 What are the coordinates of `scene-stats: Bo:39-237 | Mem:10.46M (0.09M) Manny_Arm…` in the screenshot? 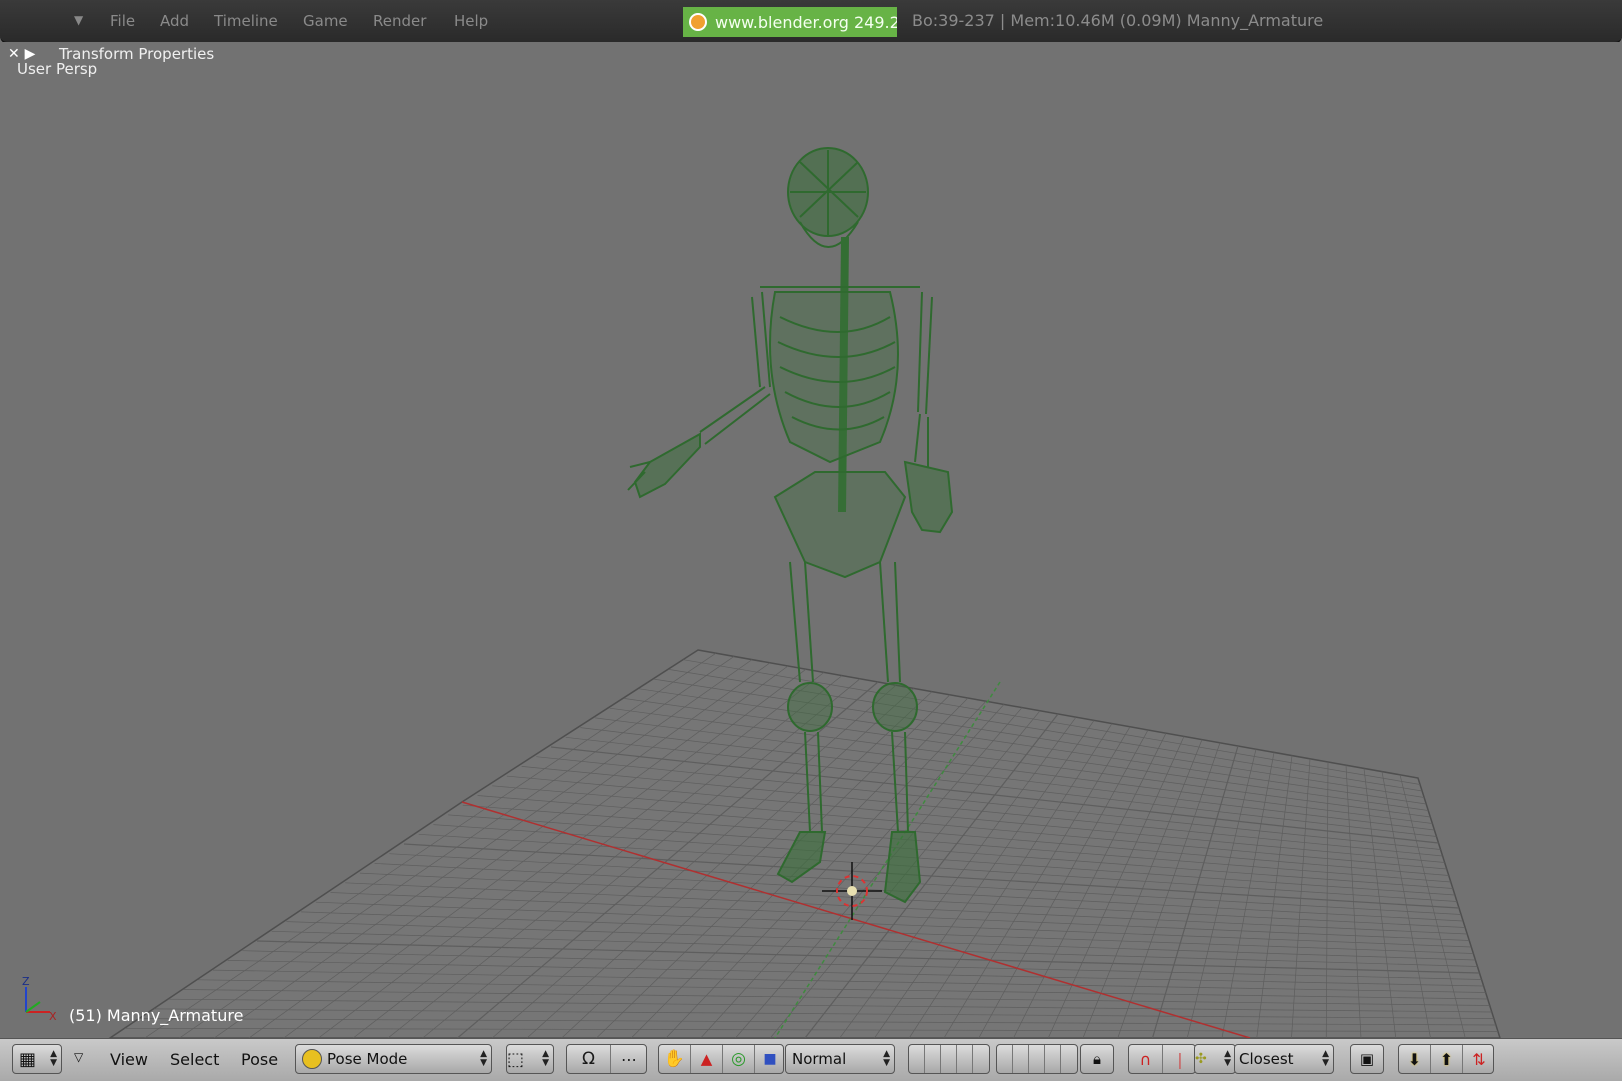 It's located at (1118, 20).